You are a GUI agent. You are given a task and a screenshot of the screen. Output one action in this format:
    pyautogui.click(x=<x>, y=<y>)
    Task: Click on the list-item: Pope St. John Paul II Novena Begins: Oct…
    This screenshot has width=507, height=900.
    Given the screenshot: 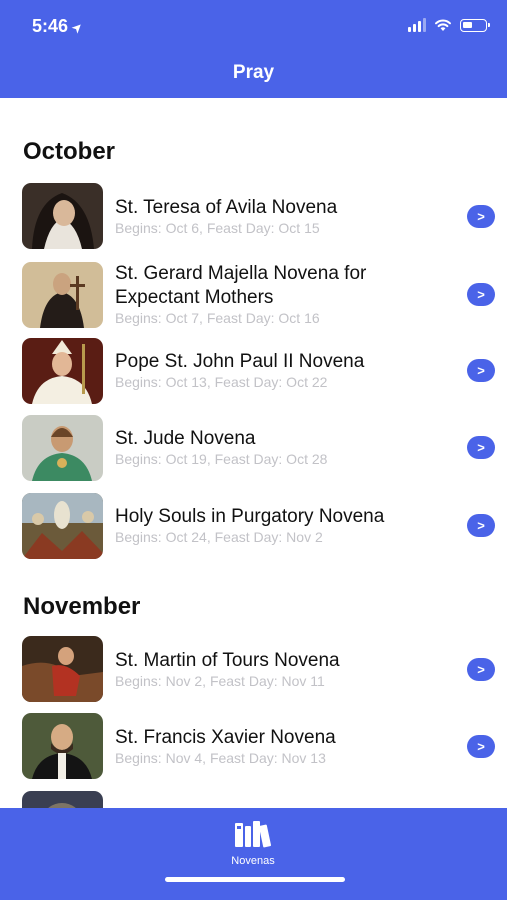 What is the action you would take?
    pyautogui.click(x=253, y=373)
    